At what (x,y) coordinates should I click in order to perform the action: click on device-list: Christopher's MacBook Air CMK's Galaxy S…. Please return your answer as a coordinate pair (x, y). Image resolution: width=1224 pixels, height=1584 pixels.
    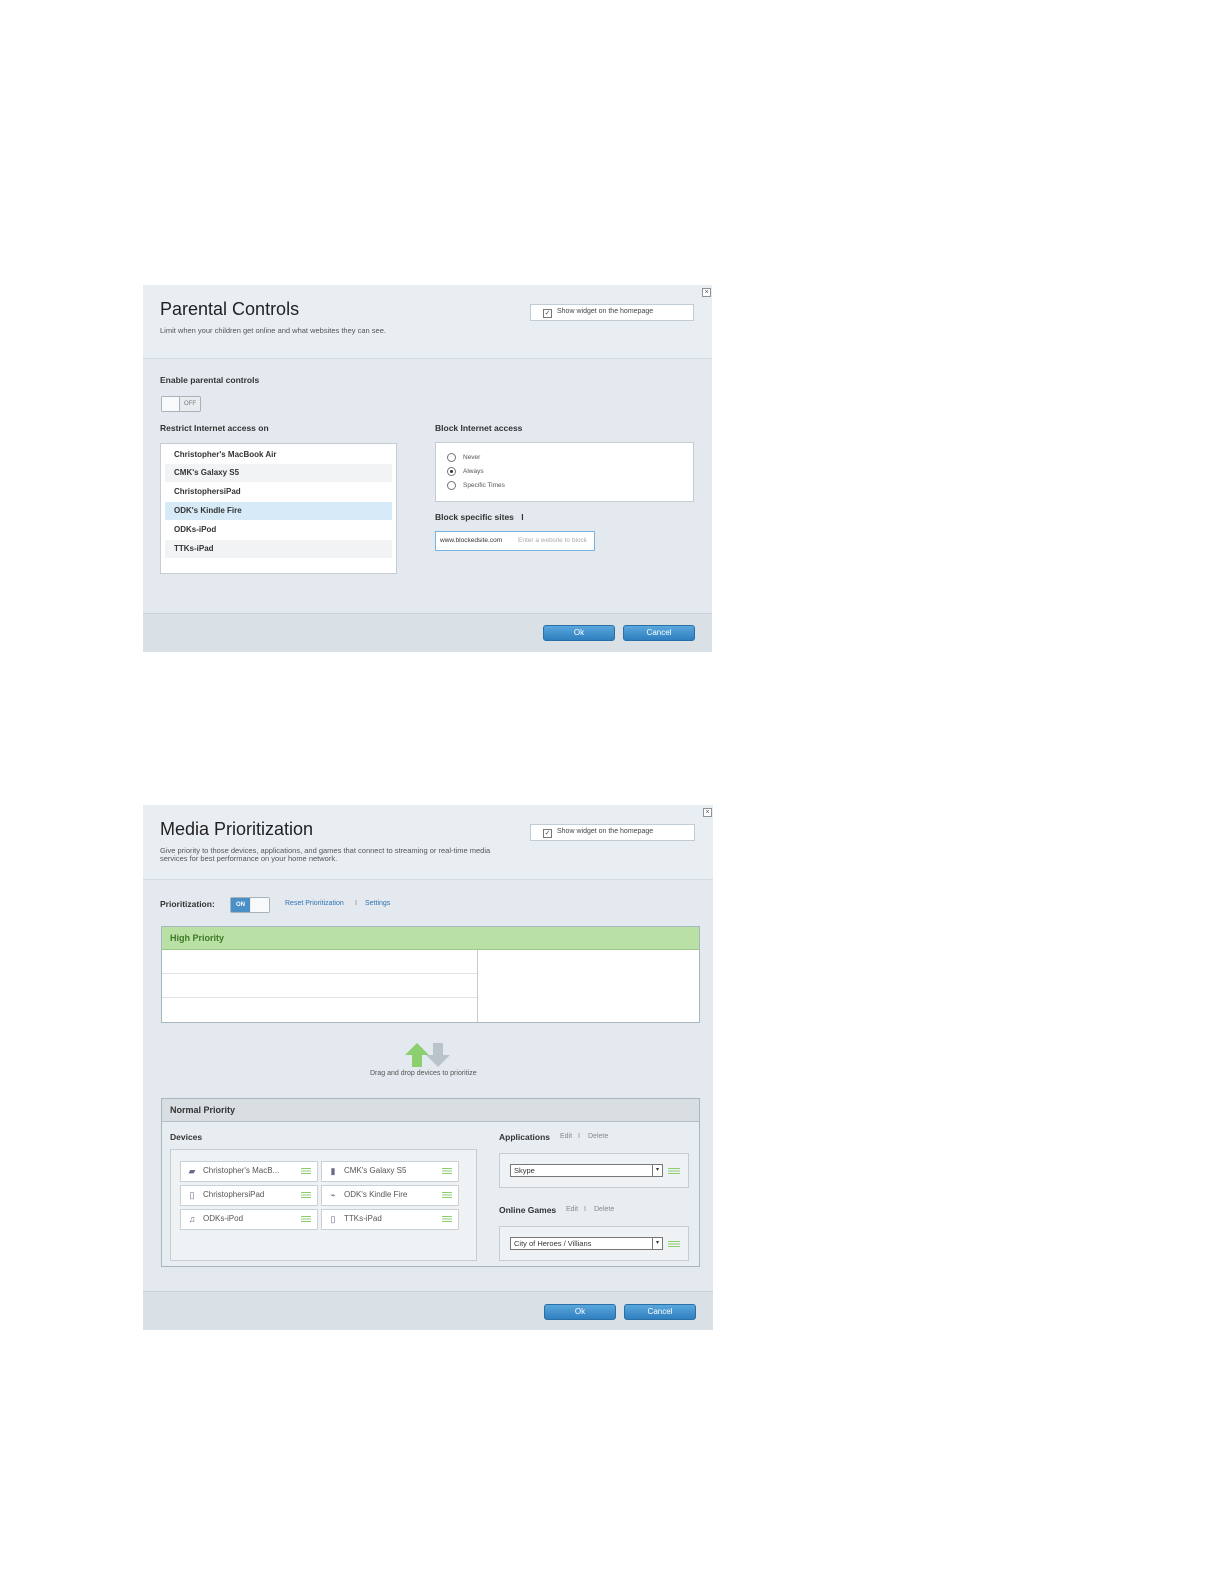
    Looking at the image, I should click on (278, 508).